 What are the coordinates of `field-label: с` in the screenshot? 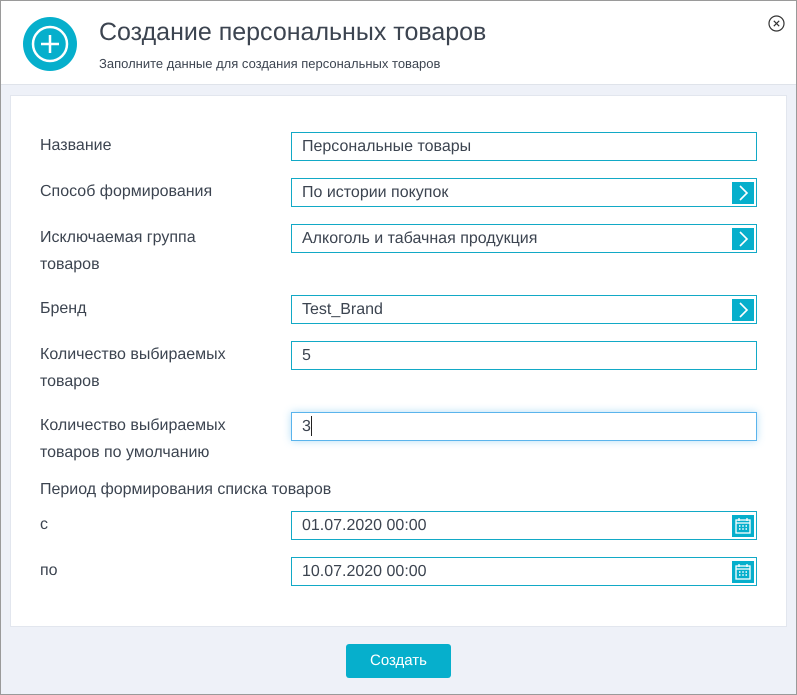 It's located at (44, 525).